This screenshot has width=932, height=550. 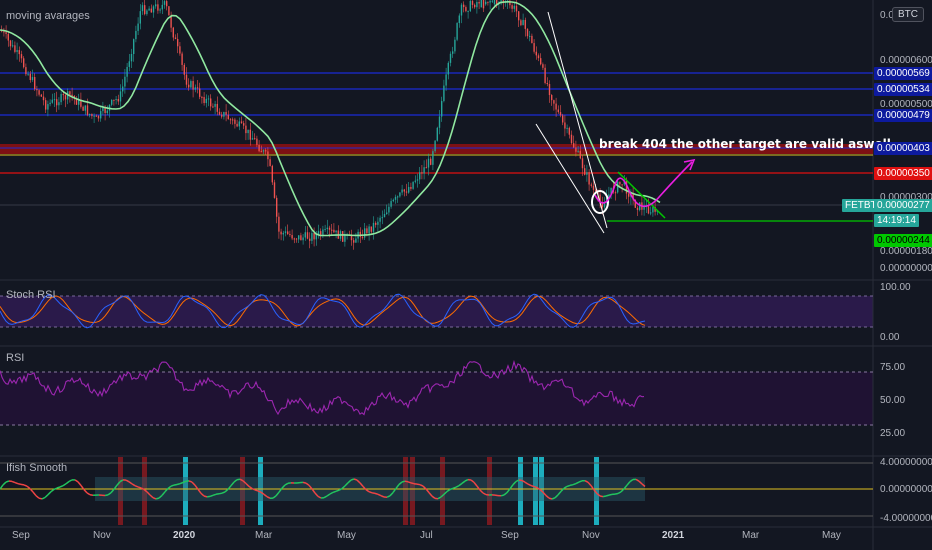 What do you see at coordinates (903, 73) in the screenshot?
I see `price-tag-569: 0.00000569` at bounding box center [903, 73].